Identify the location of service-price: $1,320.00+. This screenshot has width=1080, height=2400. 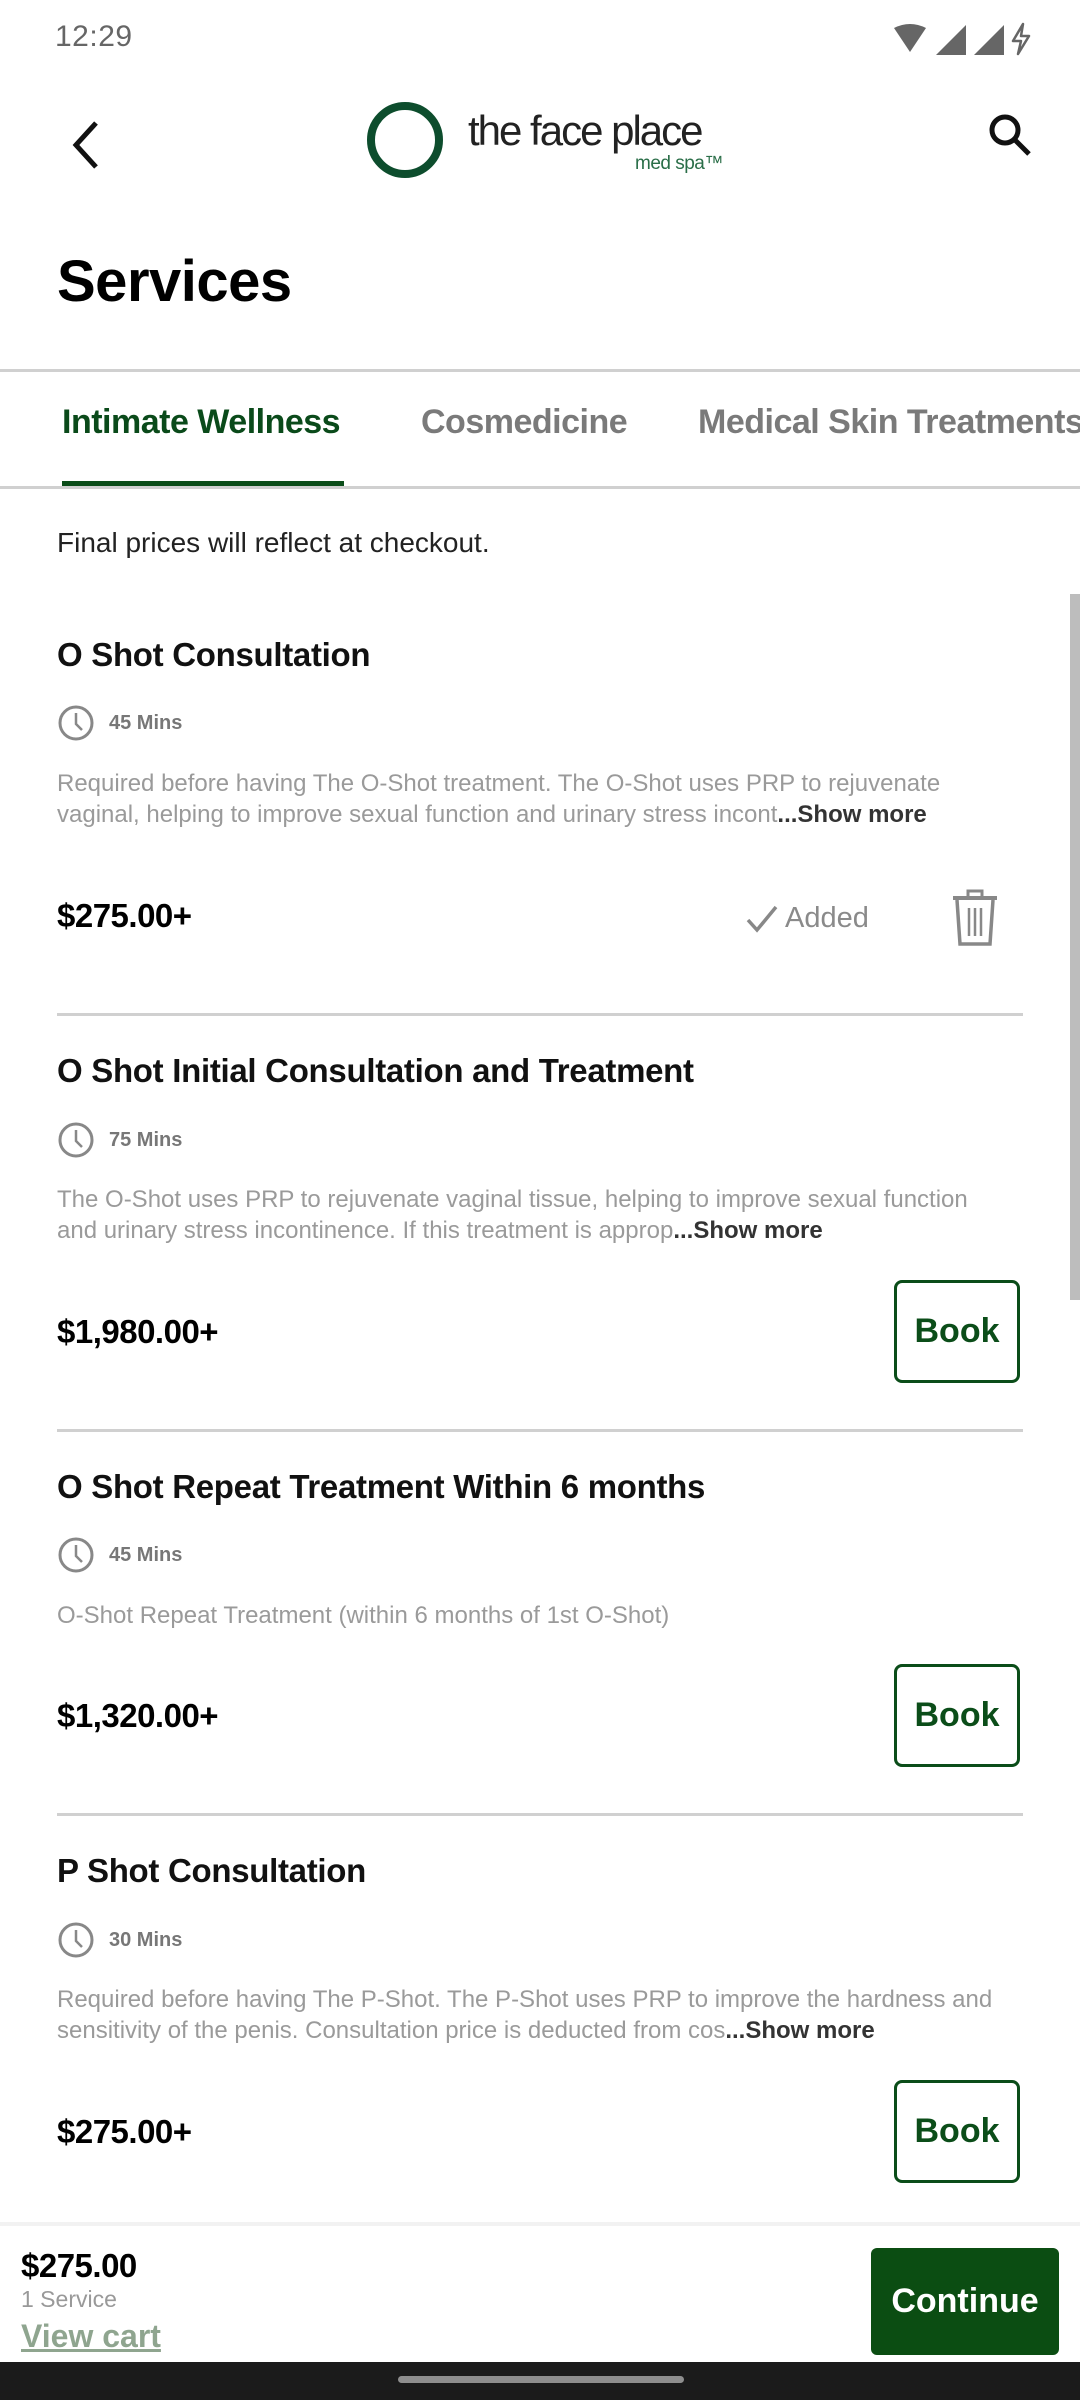
(138, 1715).